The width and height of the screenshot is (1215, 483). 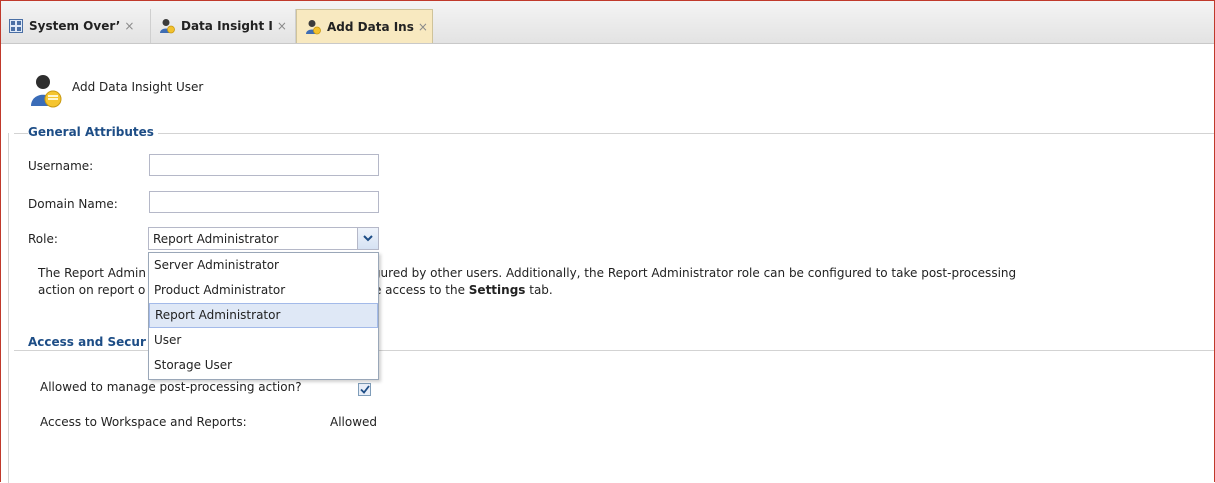 I want to click on section-border, so click(x=8, y=308).